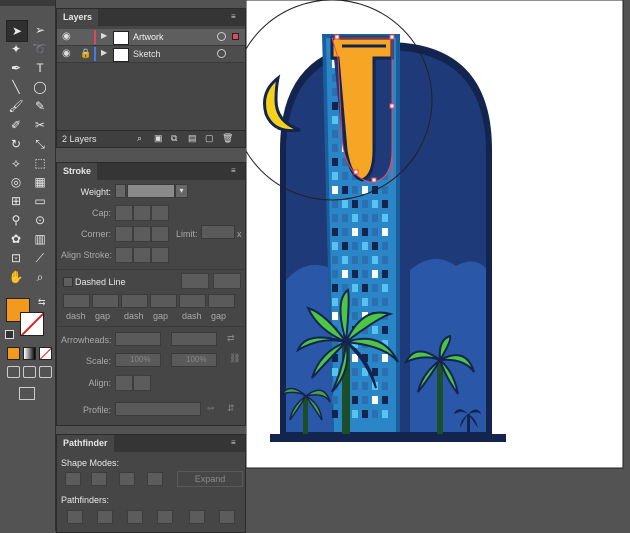 This screenshot has height=533, width=630. I want to click on gradient-tool: ▭, so click(40, 201).